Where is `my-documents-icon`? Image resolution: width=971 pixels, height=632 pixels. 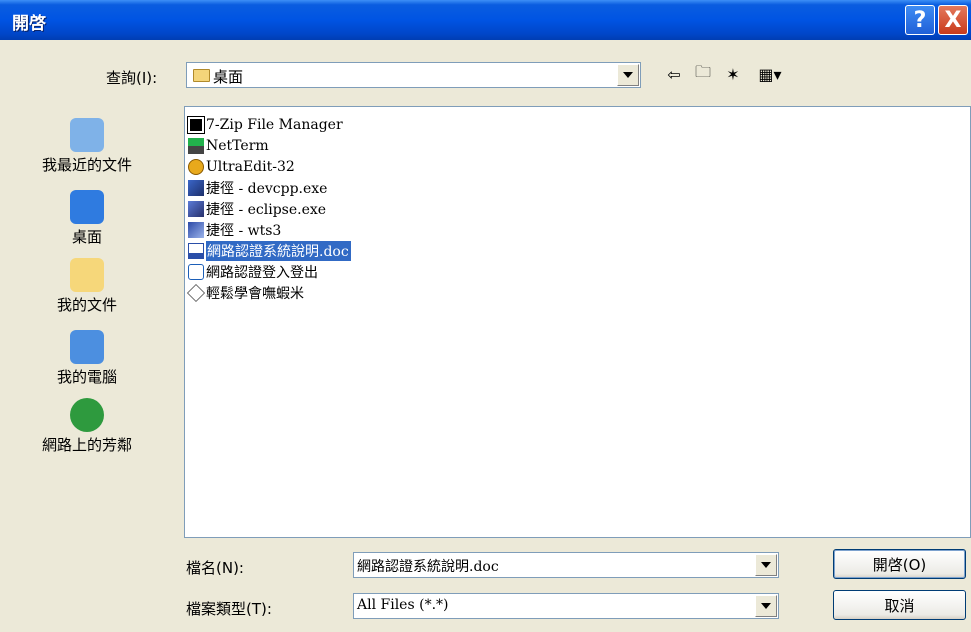
my-documents-icon is located at coordinates (87, 275).